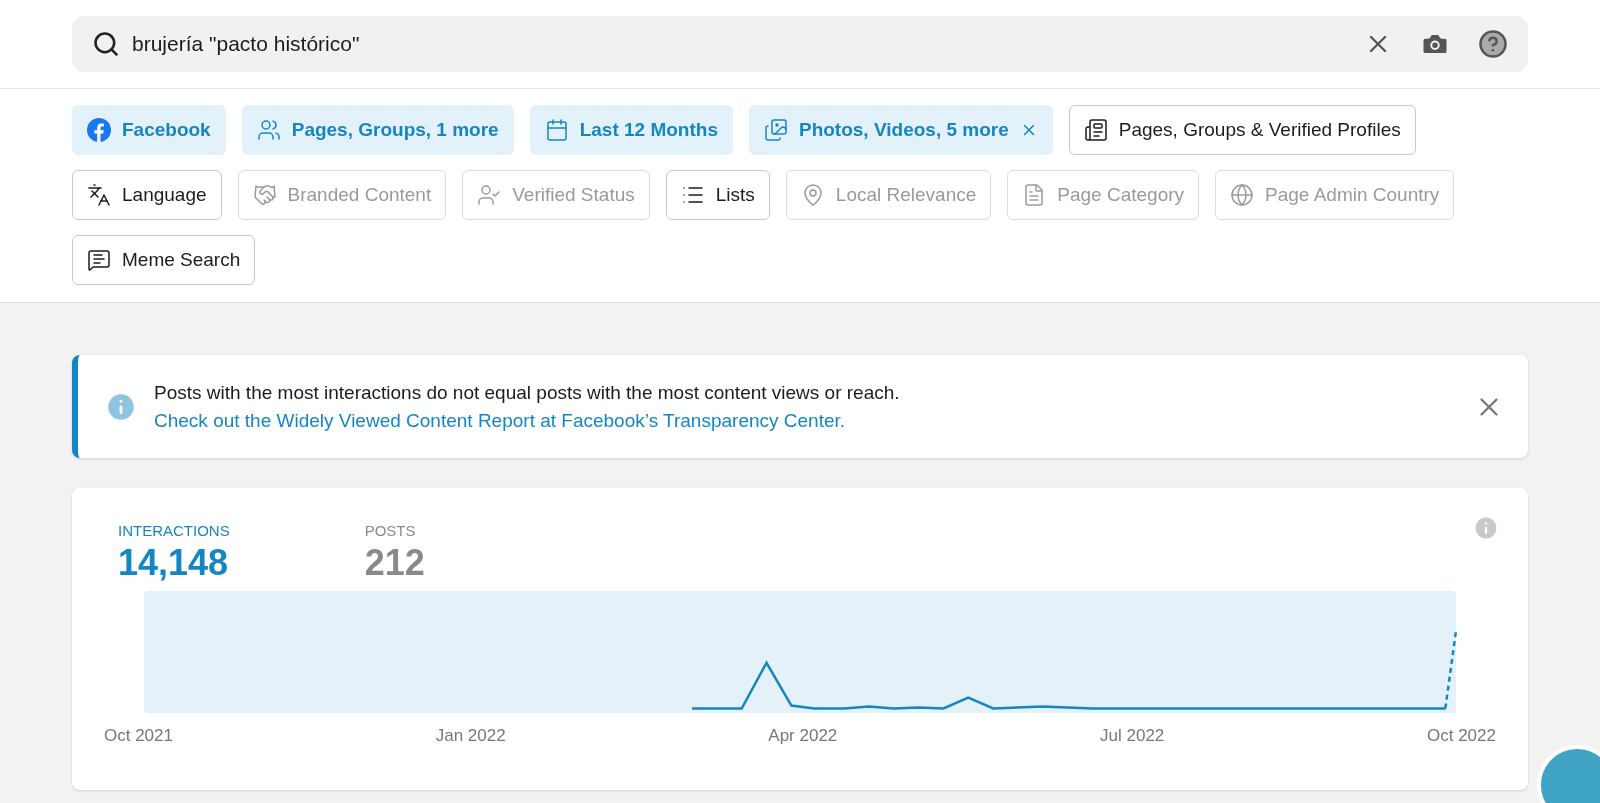  I want to click on metric-tab: INTERACTIONS 14,148, so click(174, 551).